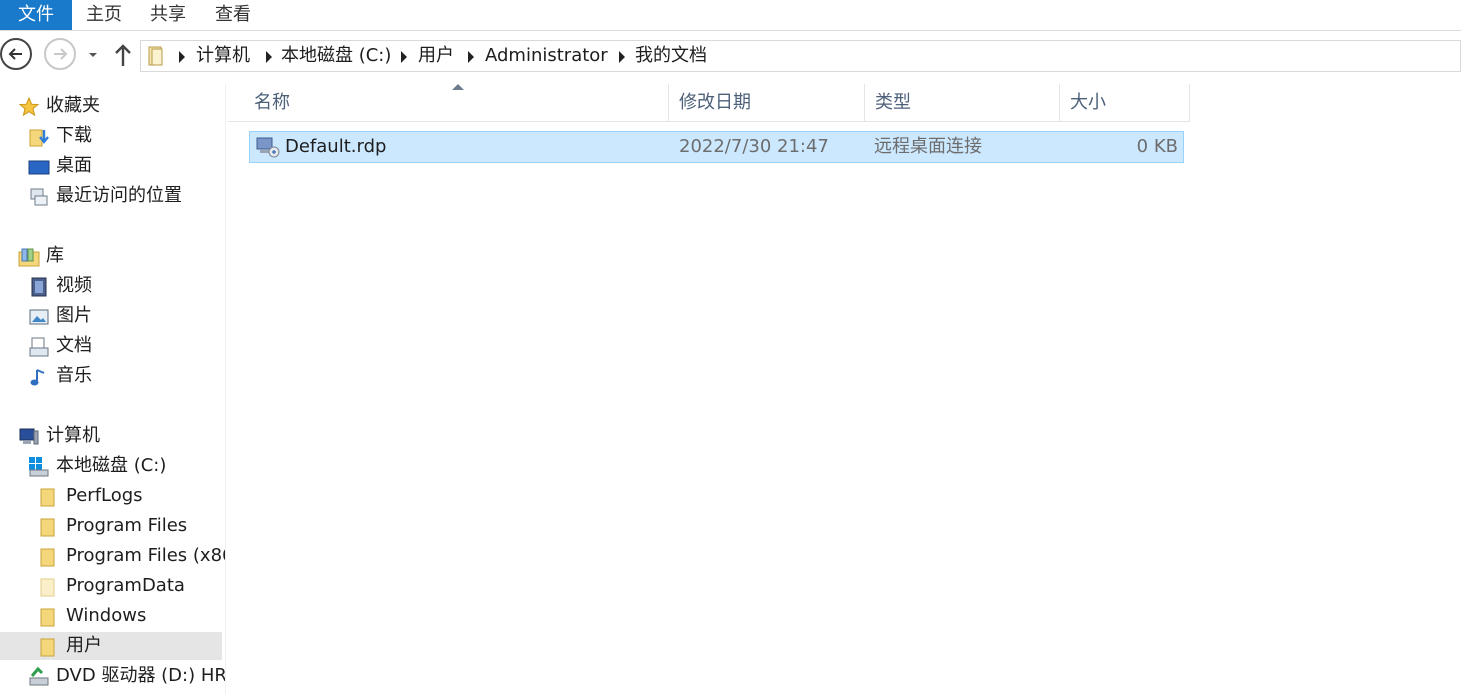  I want to click on nav-item-label: 下载, so click(74, 135).